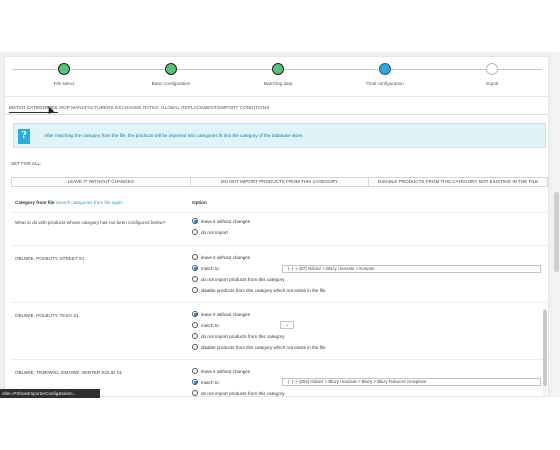 The image size is (560, 450). What do you see at coordinates (136, 107) in the screenshot?
I see `tab-exchange-rates: EXCHANGE RATES` at bounding box center [136, 107].